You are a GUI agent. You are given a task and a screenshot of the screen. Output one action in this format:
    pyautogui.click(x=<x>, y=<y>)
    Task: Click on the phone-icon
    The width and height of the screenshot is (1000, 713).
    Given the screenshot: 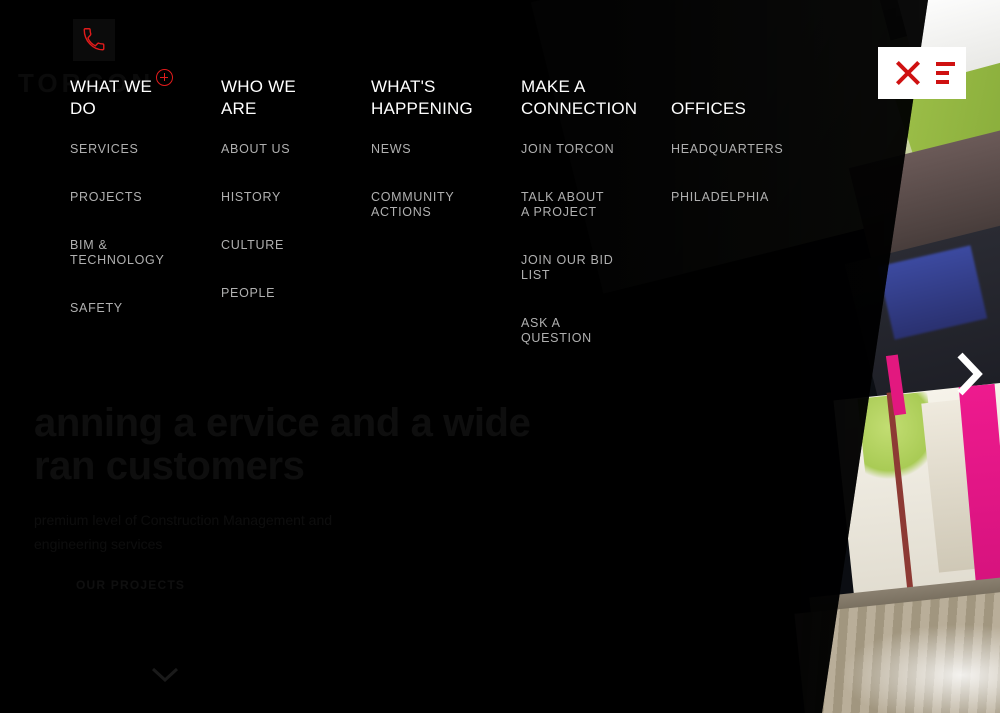 What is the action you would take?
    pyautogui.click(x=94, y=40)
    